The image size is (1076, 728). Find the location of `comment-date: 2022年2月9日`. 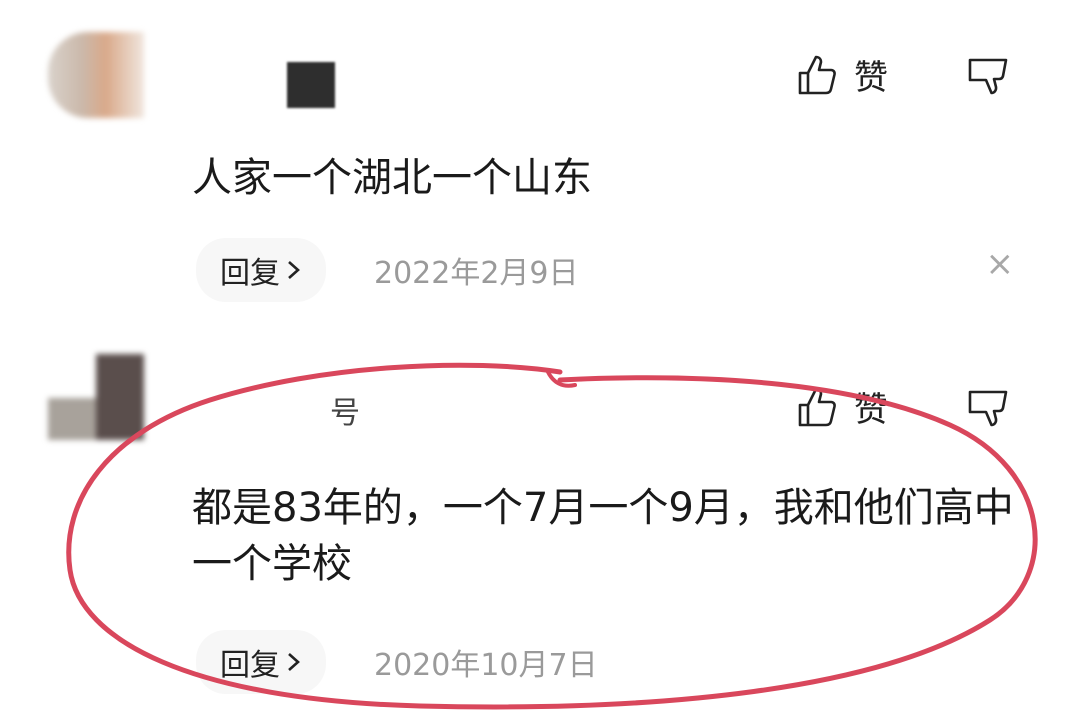

comment-date: 2022年2月9日 is located at coordinates (476, 273).